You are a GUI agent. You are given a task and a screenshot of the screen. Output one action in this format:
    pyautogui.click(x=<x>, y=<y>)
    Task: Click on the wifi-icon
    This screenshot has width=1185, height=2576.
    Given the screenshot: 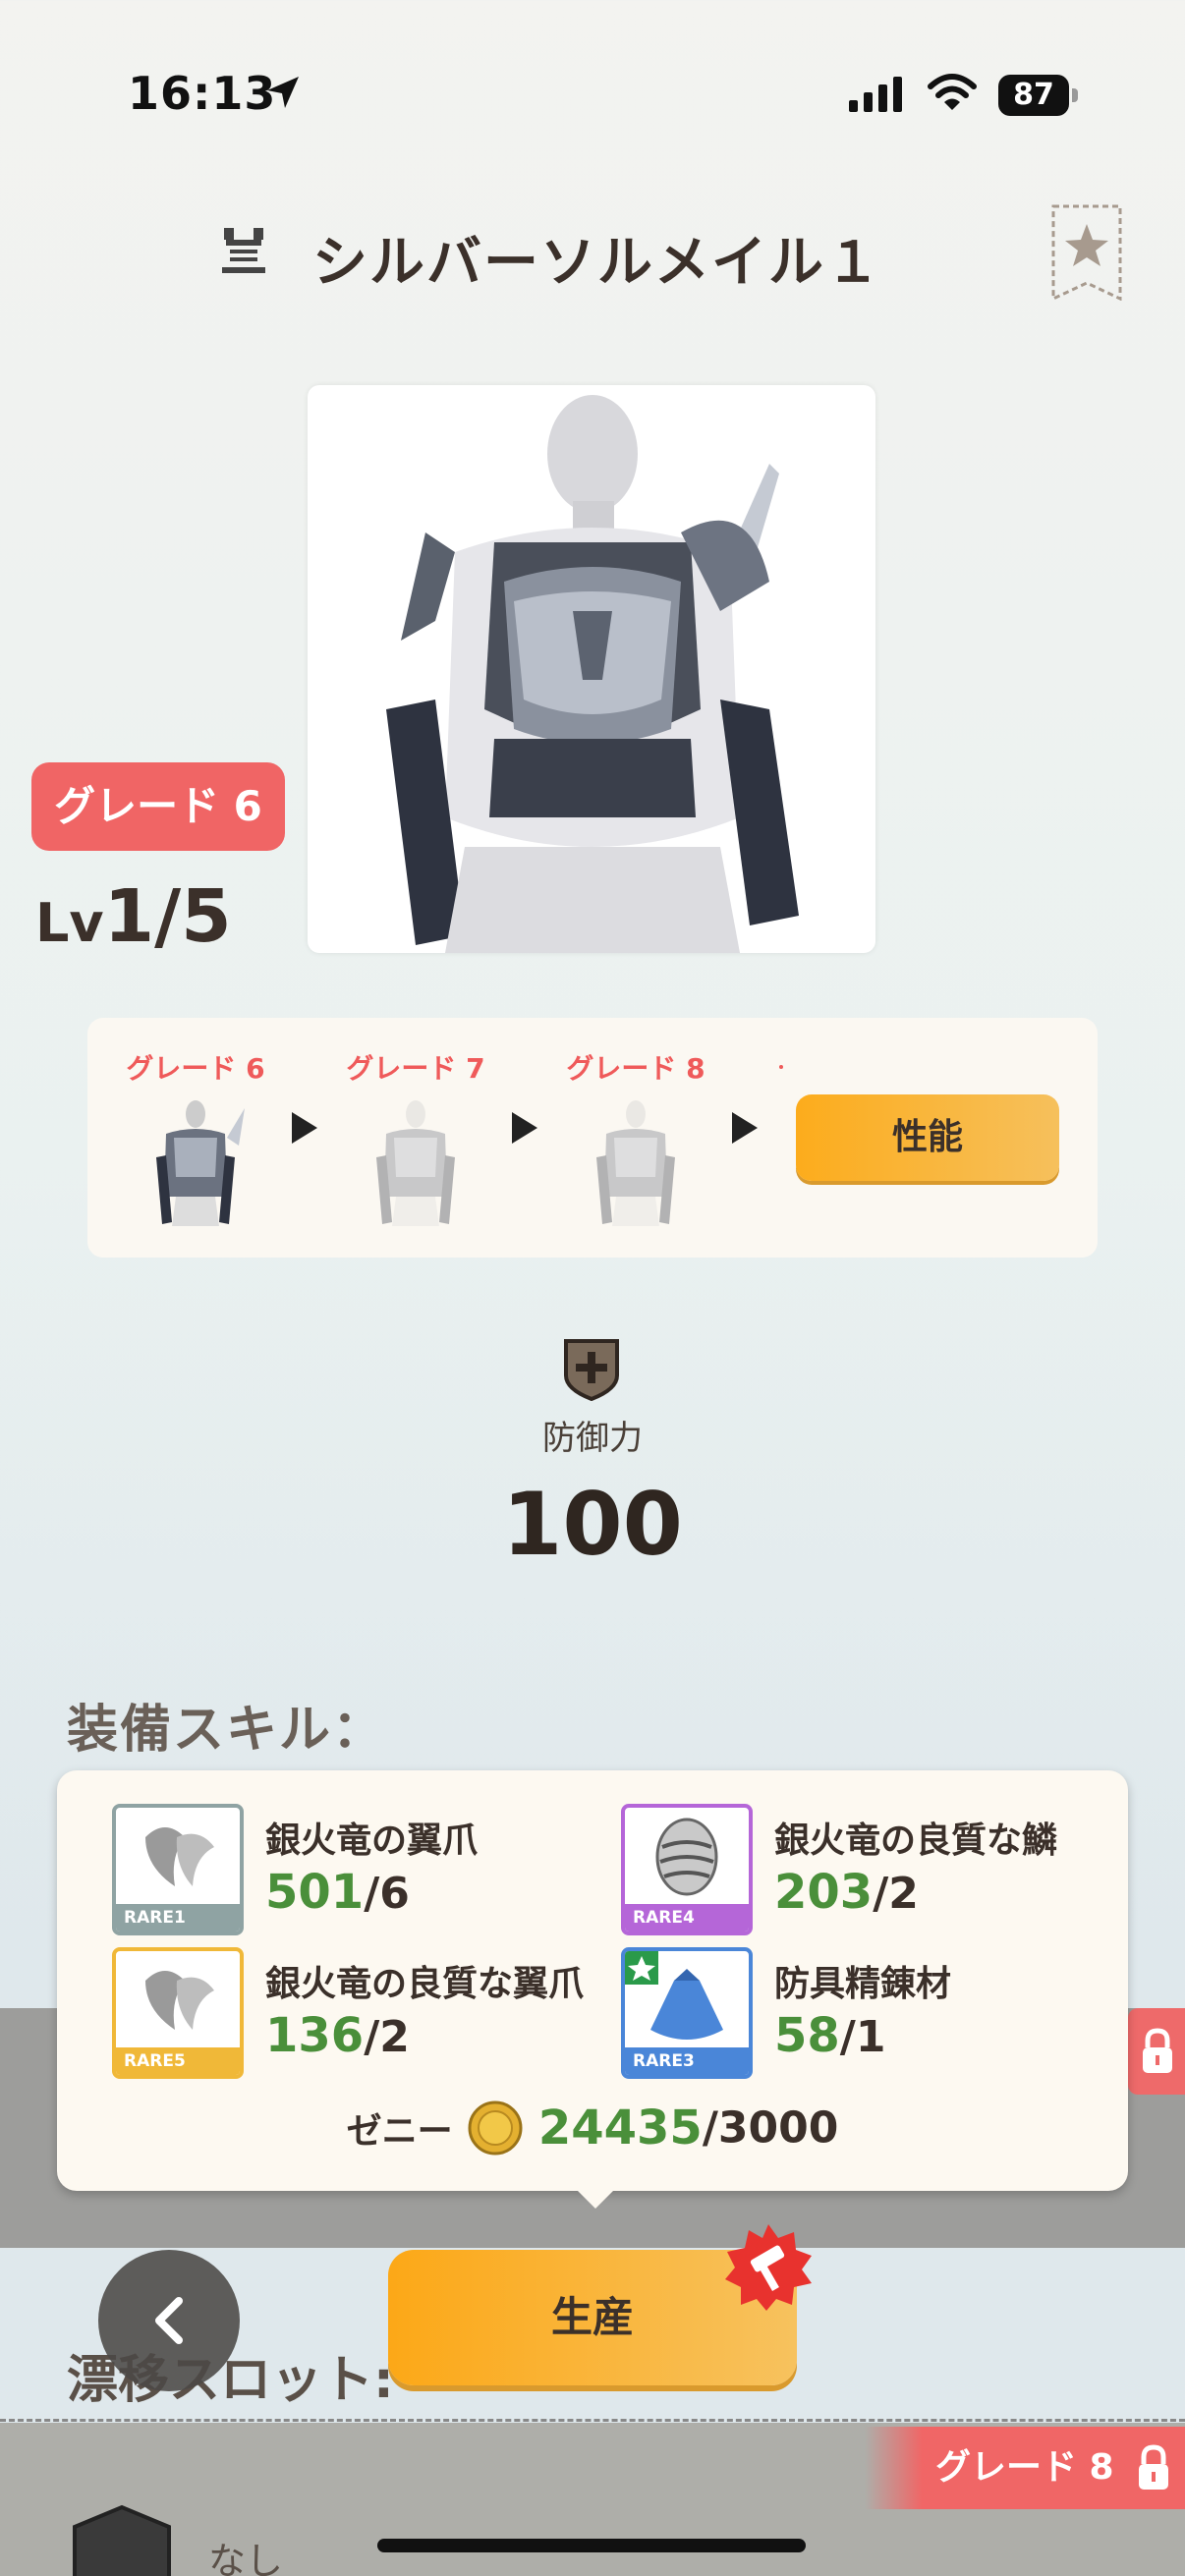 What is the action you would take?
    pyautogui.click(x=953, y=92)
    